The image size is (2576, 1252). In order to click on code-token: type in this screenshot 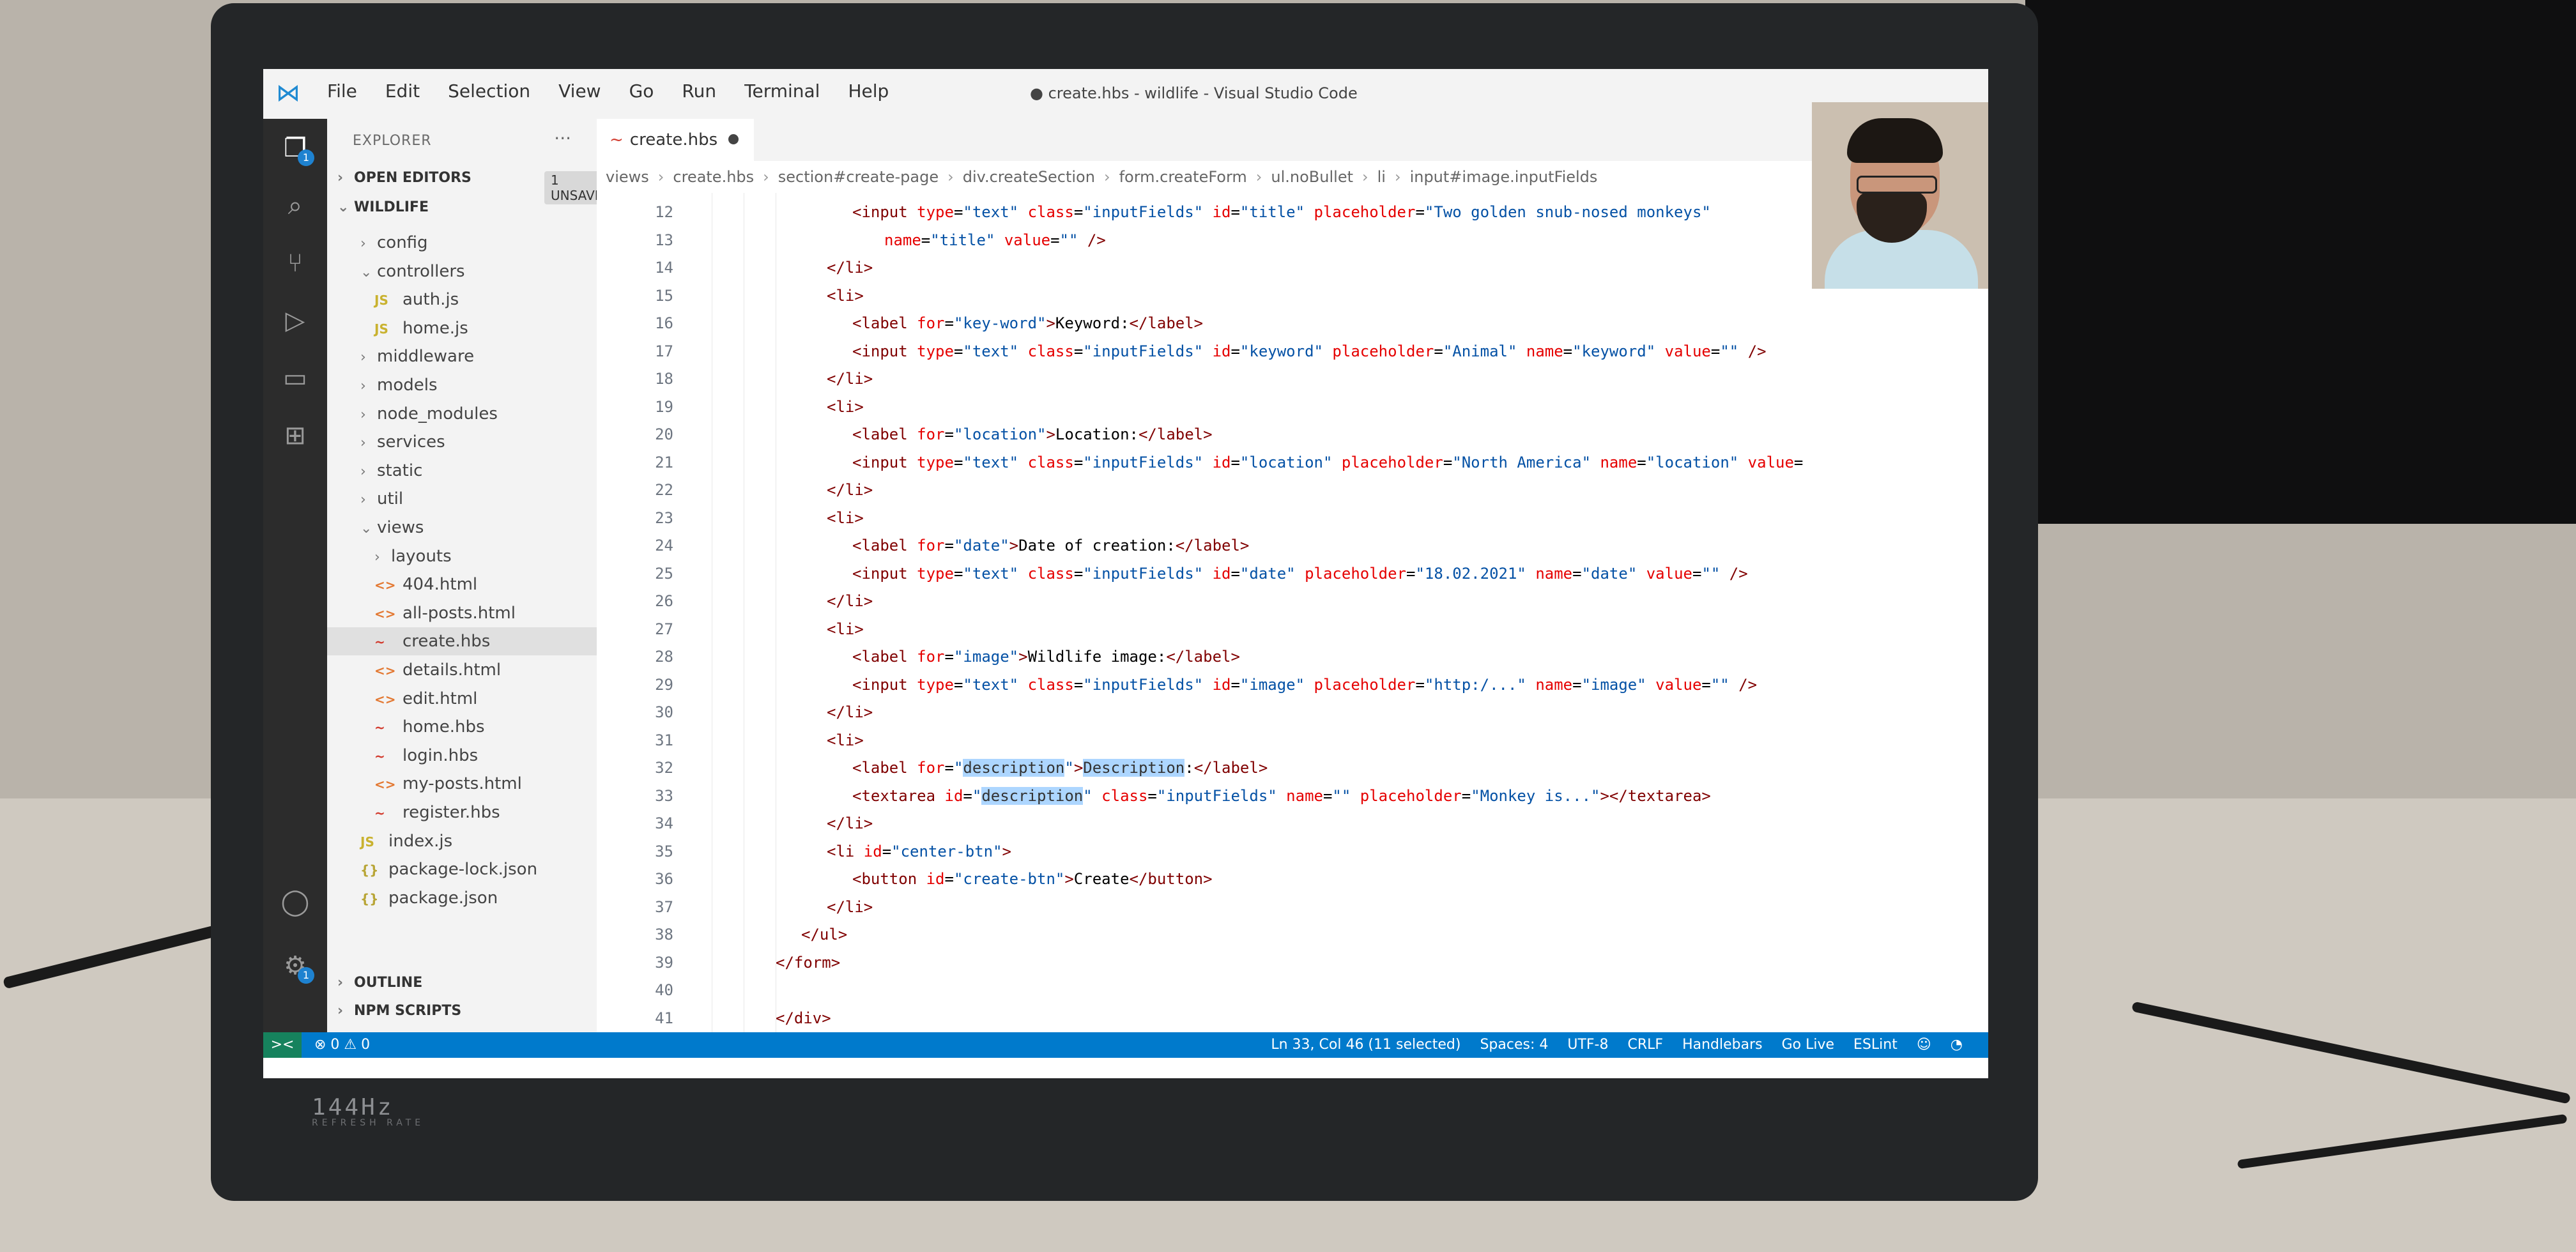, I will do `click(935, 212)`.